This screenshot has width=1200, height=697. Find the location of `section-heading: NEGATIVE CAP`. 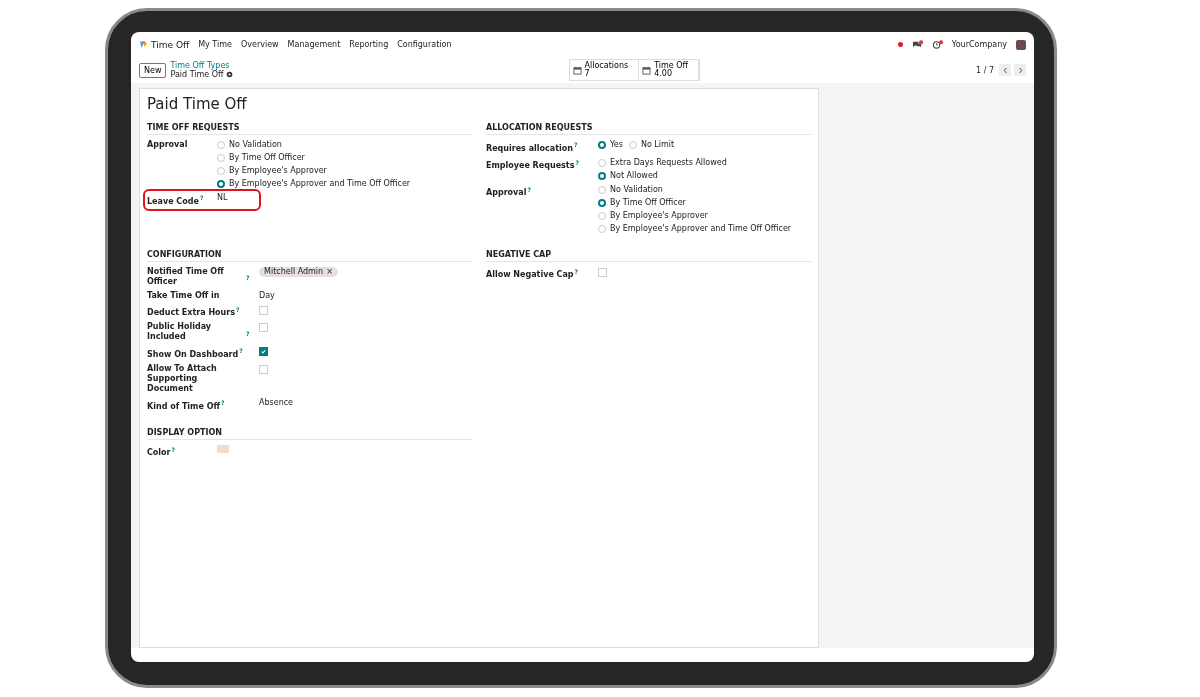

section-heading: NEGATIVE CAP is located at coordinates (649, 255).